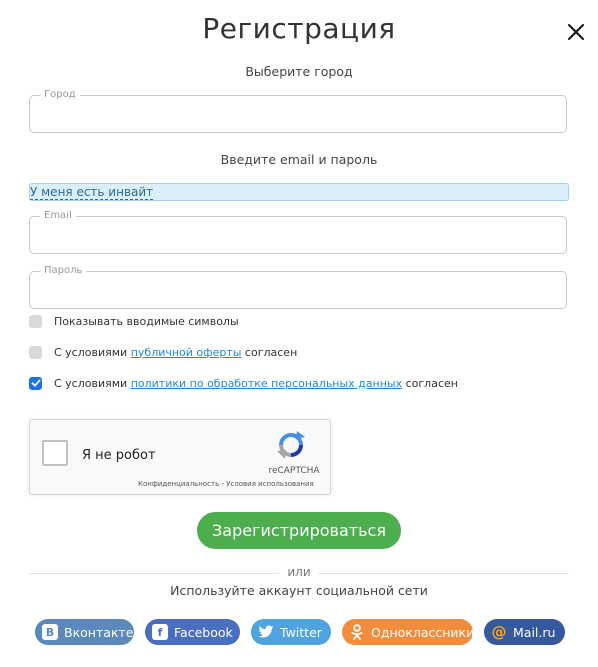  What do you see at coordinates (299, 530) in the screenshot?
I see `register-button: Зарегистрироваться` at bounding box center [299, 530].